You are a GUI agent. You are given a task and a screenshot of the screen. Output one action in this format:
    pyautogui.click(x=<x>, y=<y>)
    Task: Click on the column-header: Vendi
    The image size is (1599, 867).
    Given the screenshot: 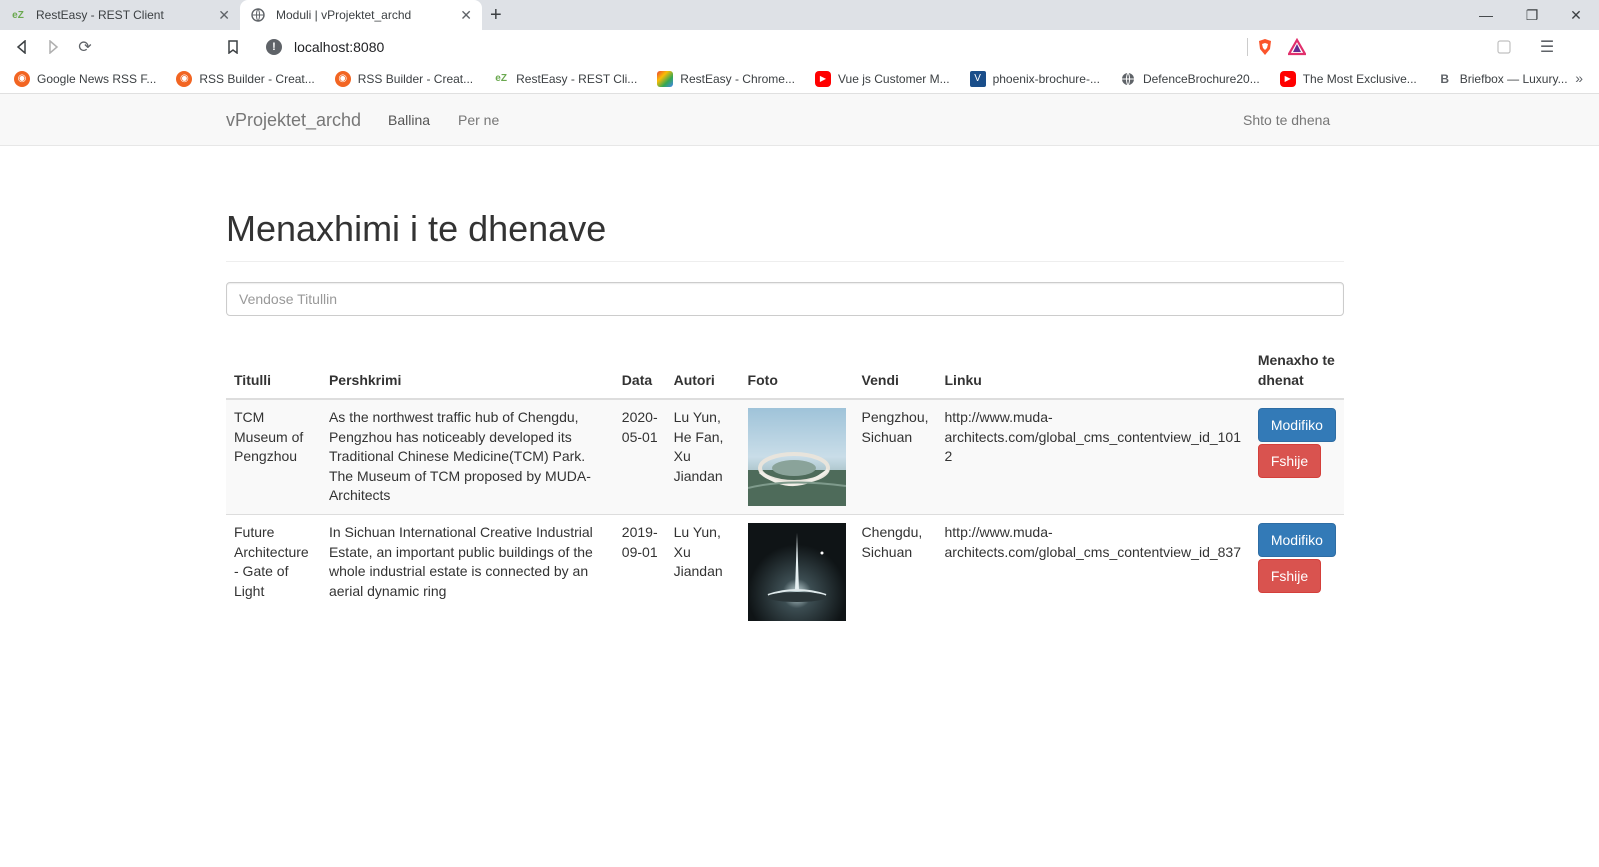 What is the action you would take?
    pyautogui.click(x=895, y=371)
    